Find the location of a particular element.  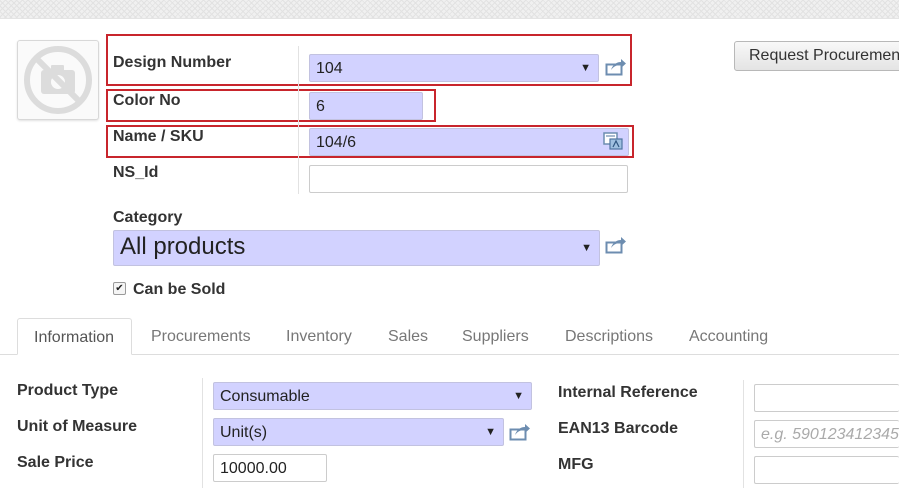

tab-suppliers: Suppliers is located at coordinates (495, 336).